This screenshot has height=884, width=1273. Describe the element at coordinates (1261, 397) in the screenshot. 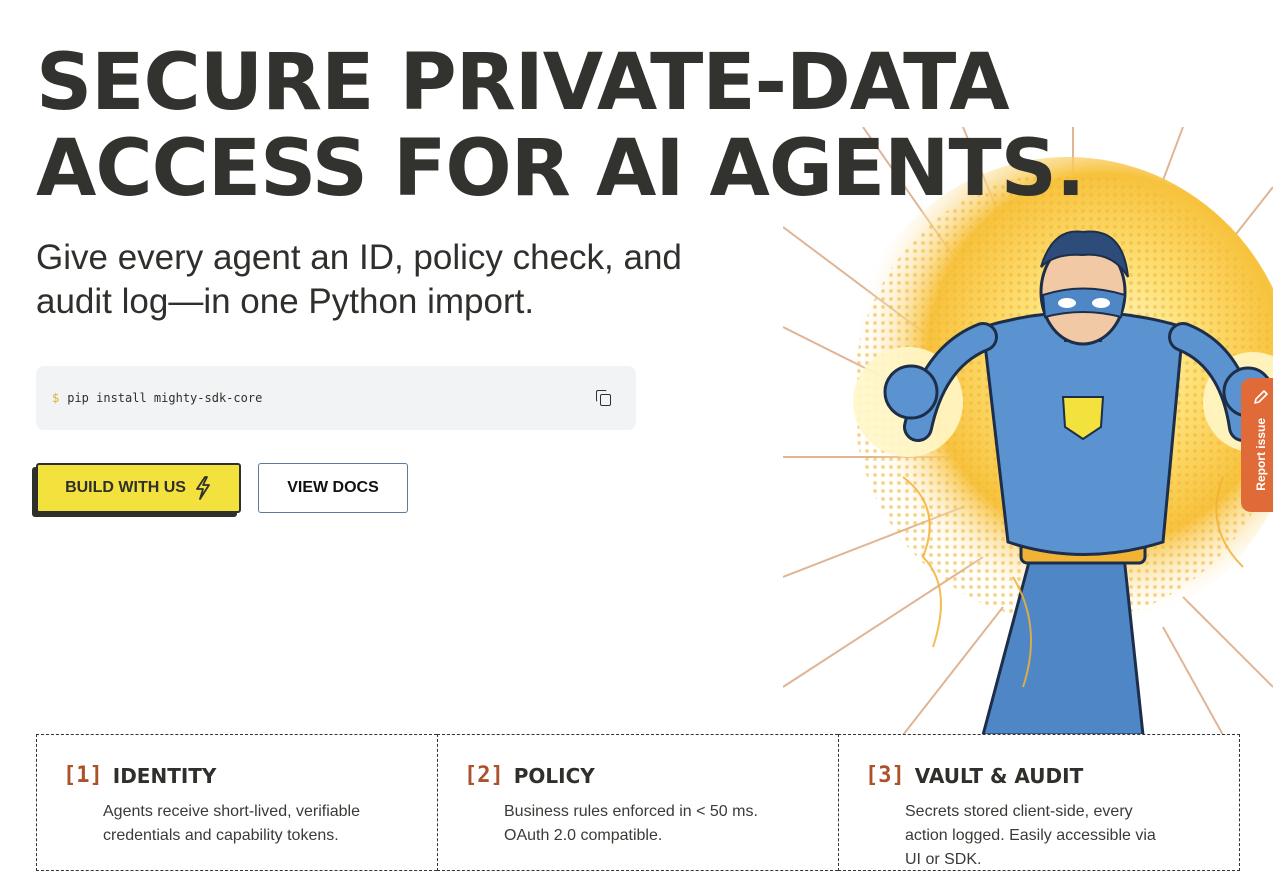

I see `pencil-icon` at that location.